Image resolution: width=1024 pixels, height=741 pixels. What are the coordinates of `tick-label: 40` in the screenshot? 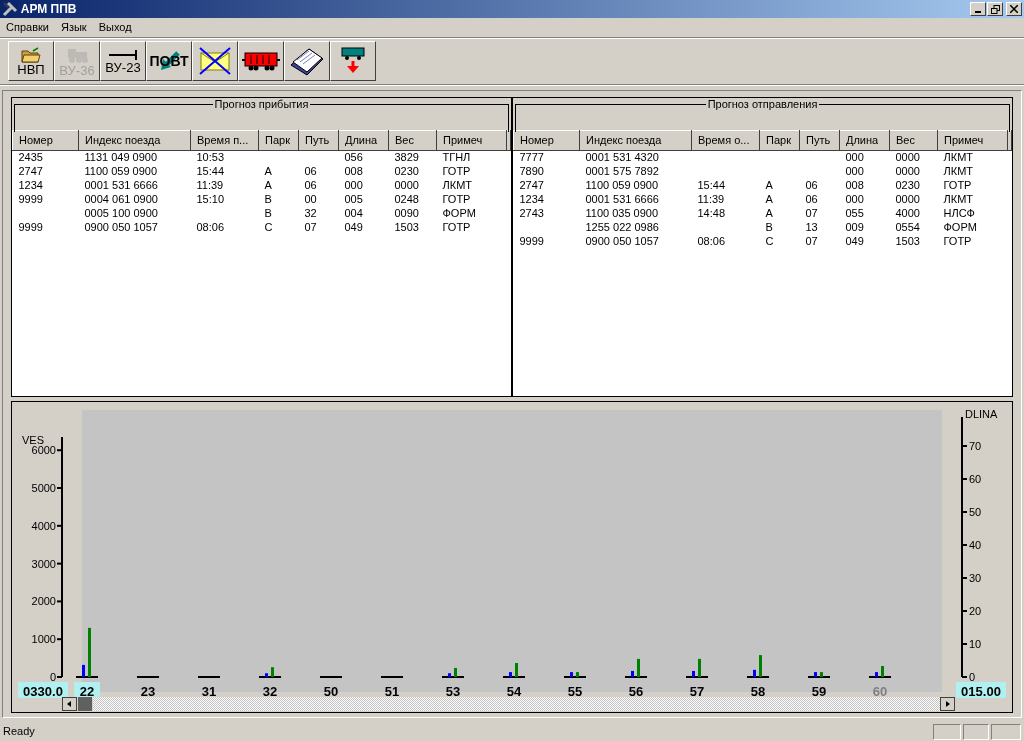 It's located at (975, 545).